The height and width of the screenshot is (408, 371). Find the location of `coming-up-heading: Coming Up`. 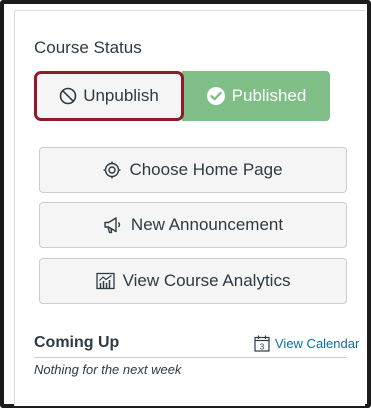

coming-up-heading: Coming Up is located at coordinates (77, 342).